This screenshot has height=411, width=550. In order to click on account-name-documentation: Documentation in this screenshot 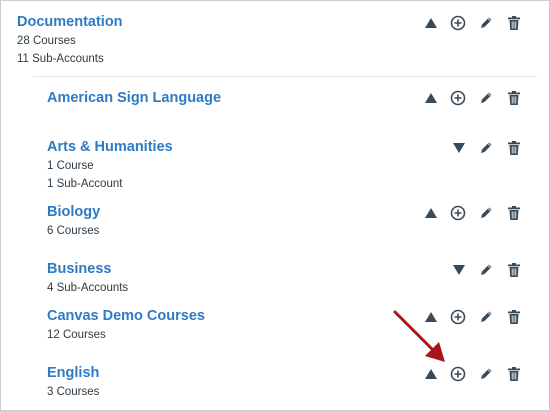, I will do `click(70, 22)`.